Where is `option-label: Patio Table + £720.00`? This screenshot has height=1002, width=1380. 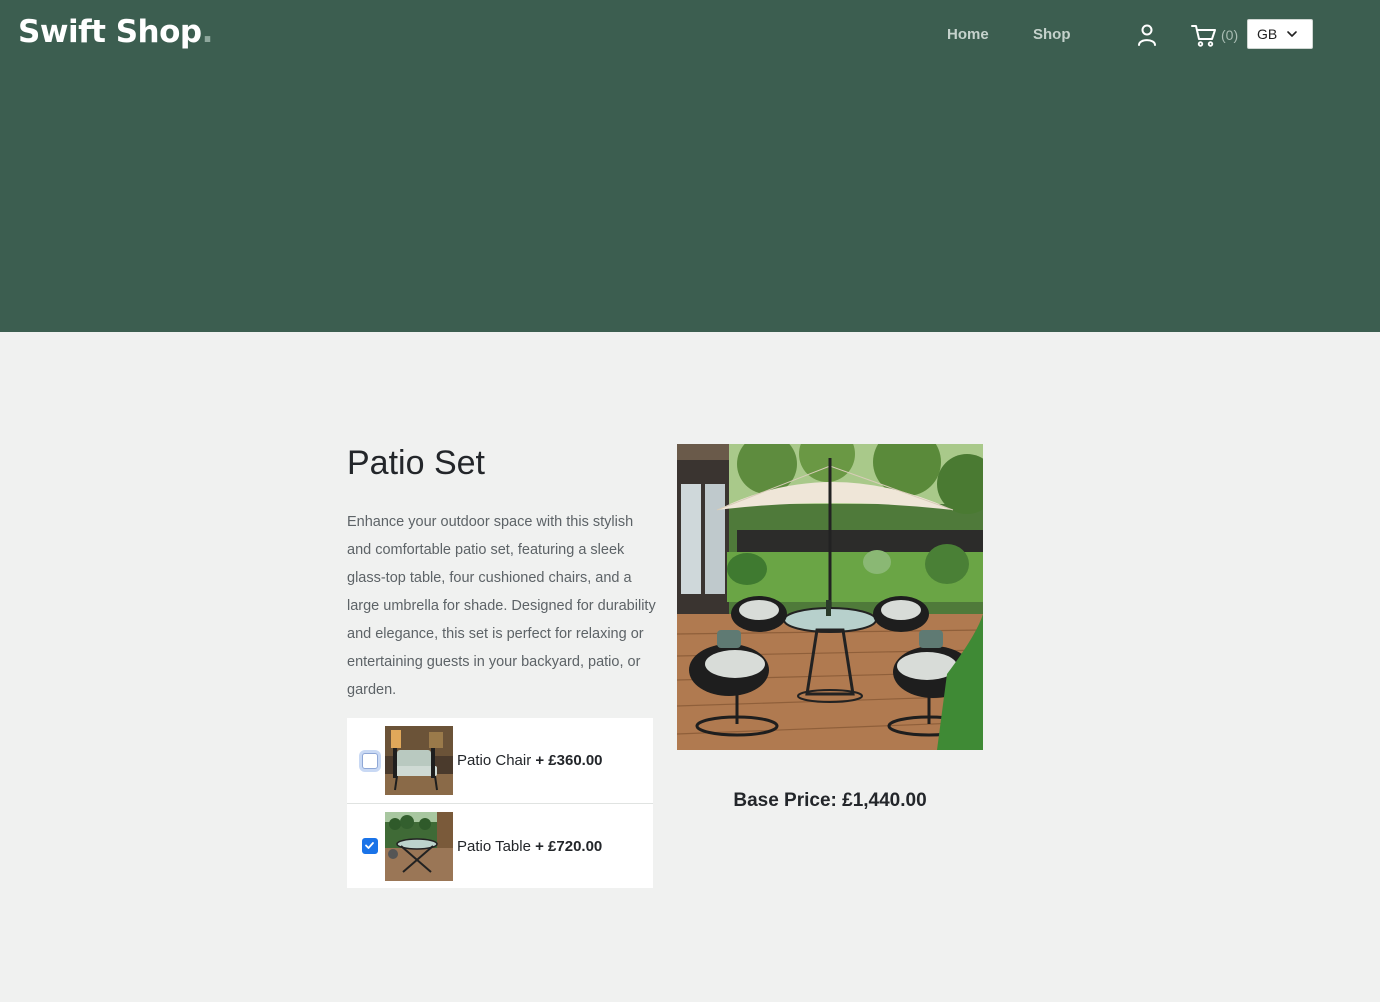
option-label: Patio Table + £720.00 is located at coordinates (529, 846).